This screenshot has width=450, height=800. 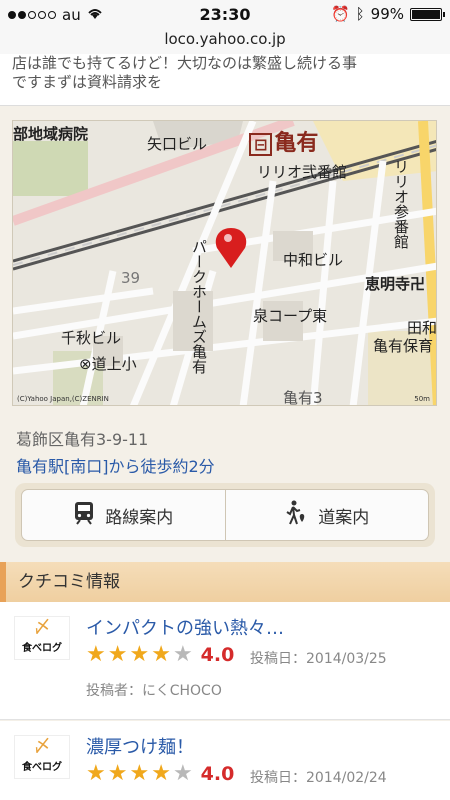 I want to click on alarm-icon: ⏰, so click(x=340, y=14).